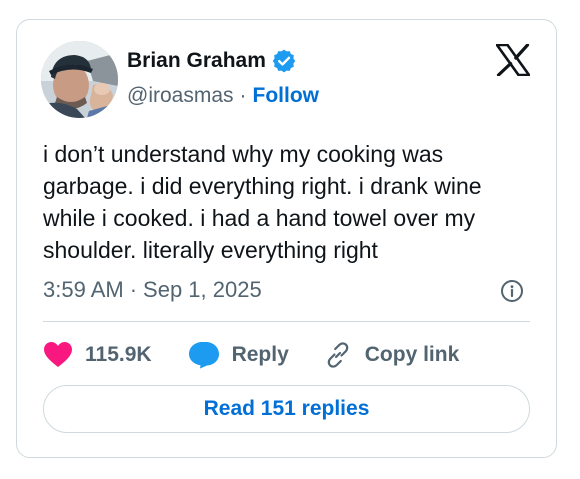  Describe the element at coordinates (512, 291) in the screenshot. I see `info-icon` at that location.